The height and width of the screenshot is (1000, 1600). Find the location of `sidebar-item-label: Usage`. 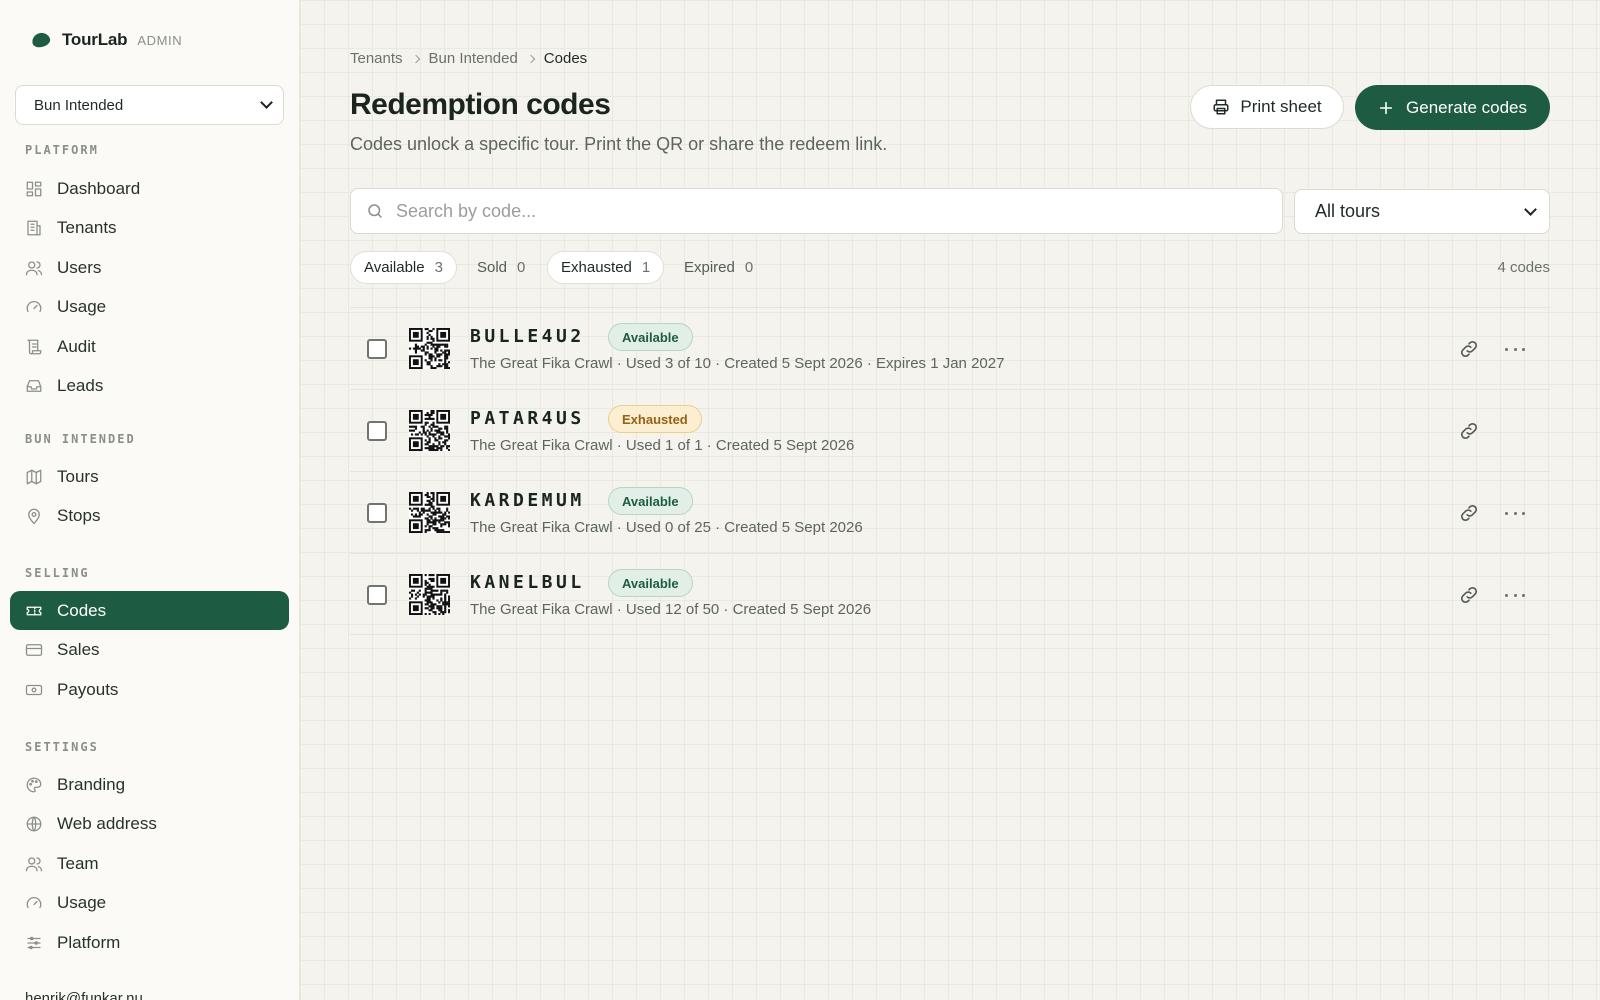

sidebar-item-label: Usage is located at coordinates (82, 306).